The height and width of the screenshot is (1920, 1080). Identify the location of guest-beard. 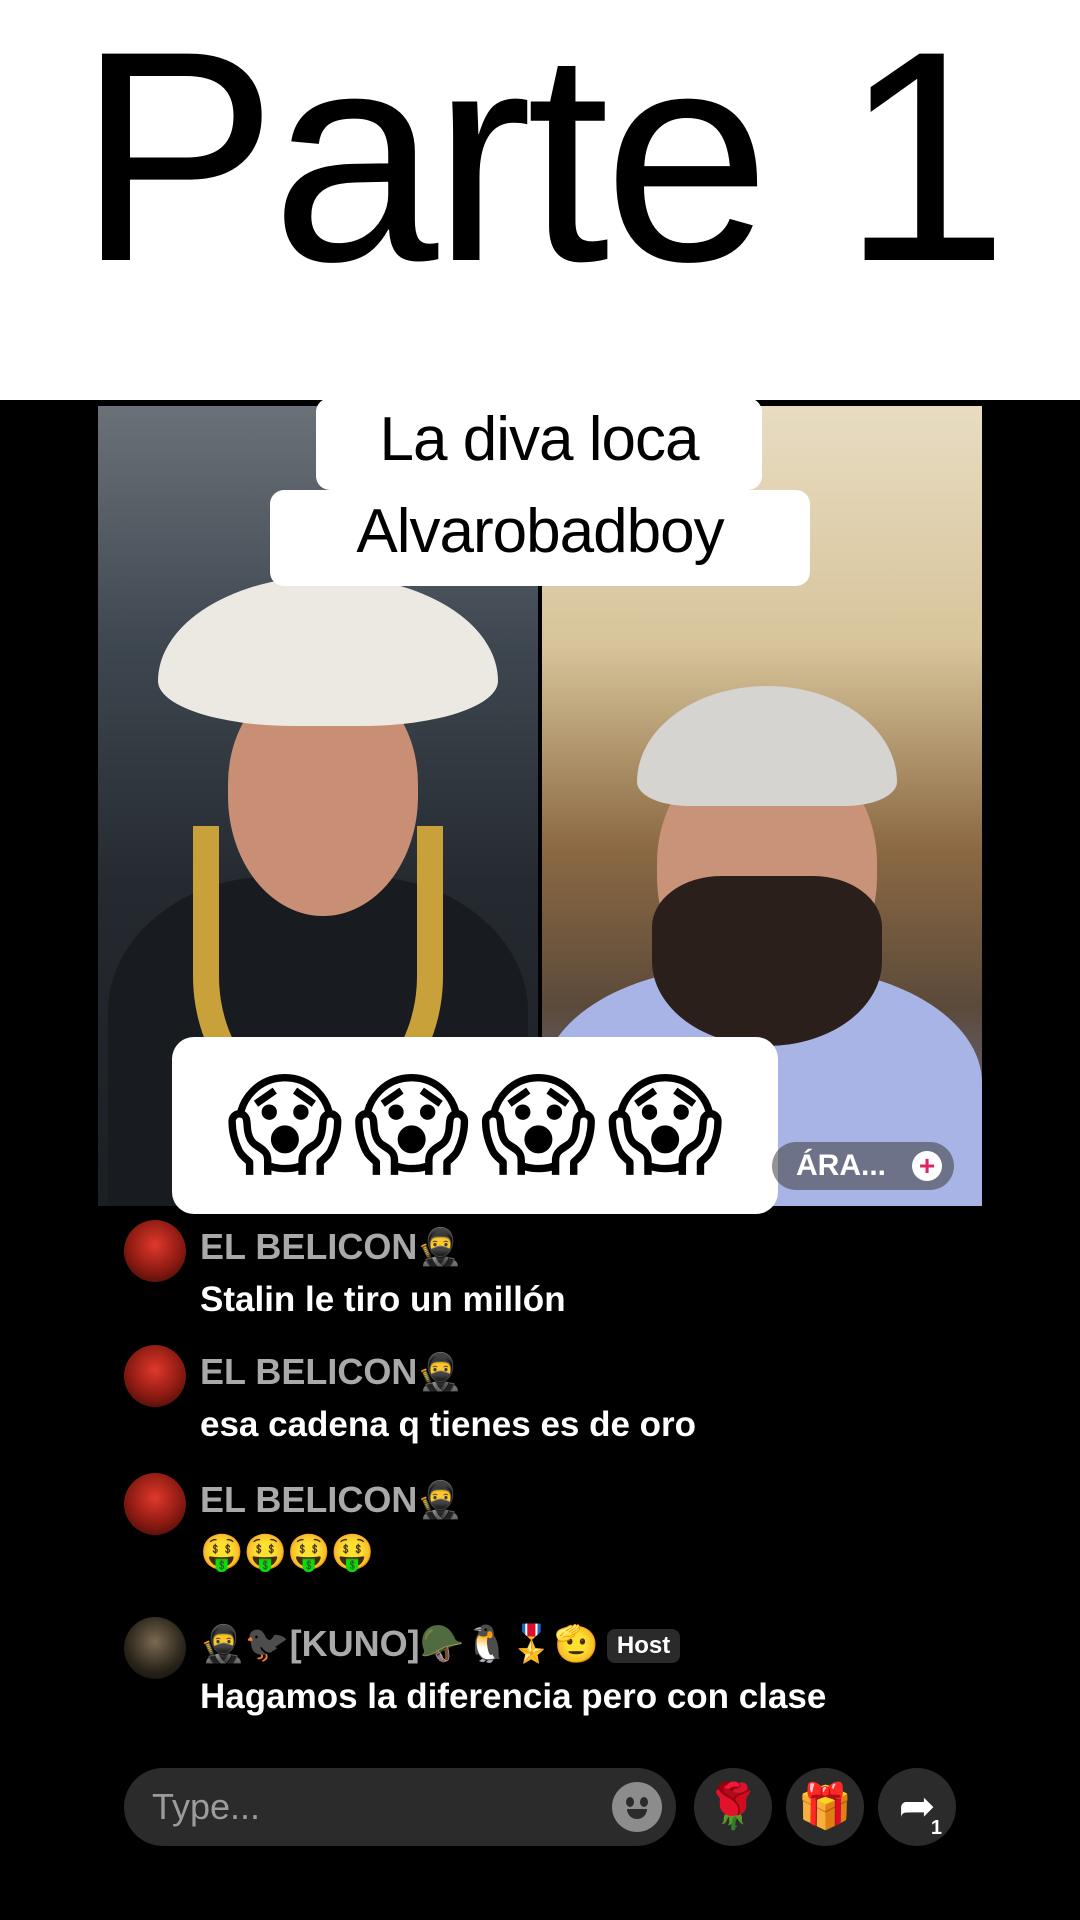
(767, 961).